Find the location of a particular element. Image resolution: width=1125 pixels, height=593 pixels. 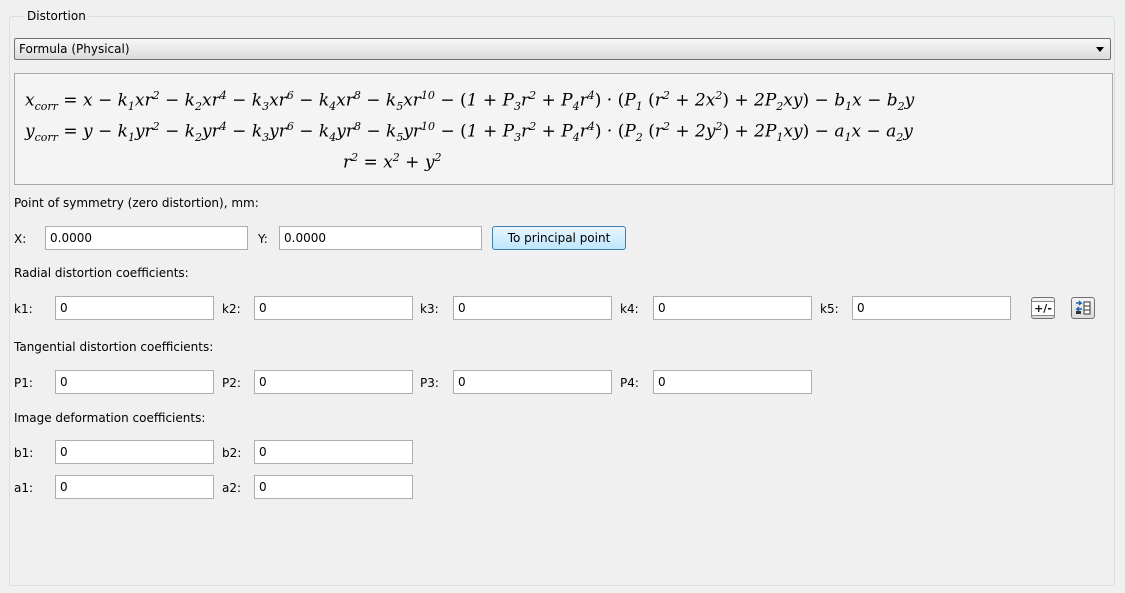

k3-label: k3: is located at coordinates (429, 309).